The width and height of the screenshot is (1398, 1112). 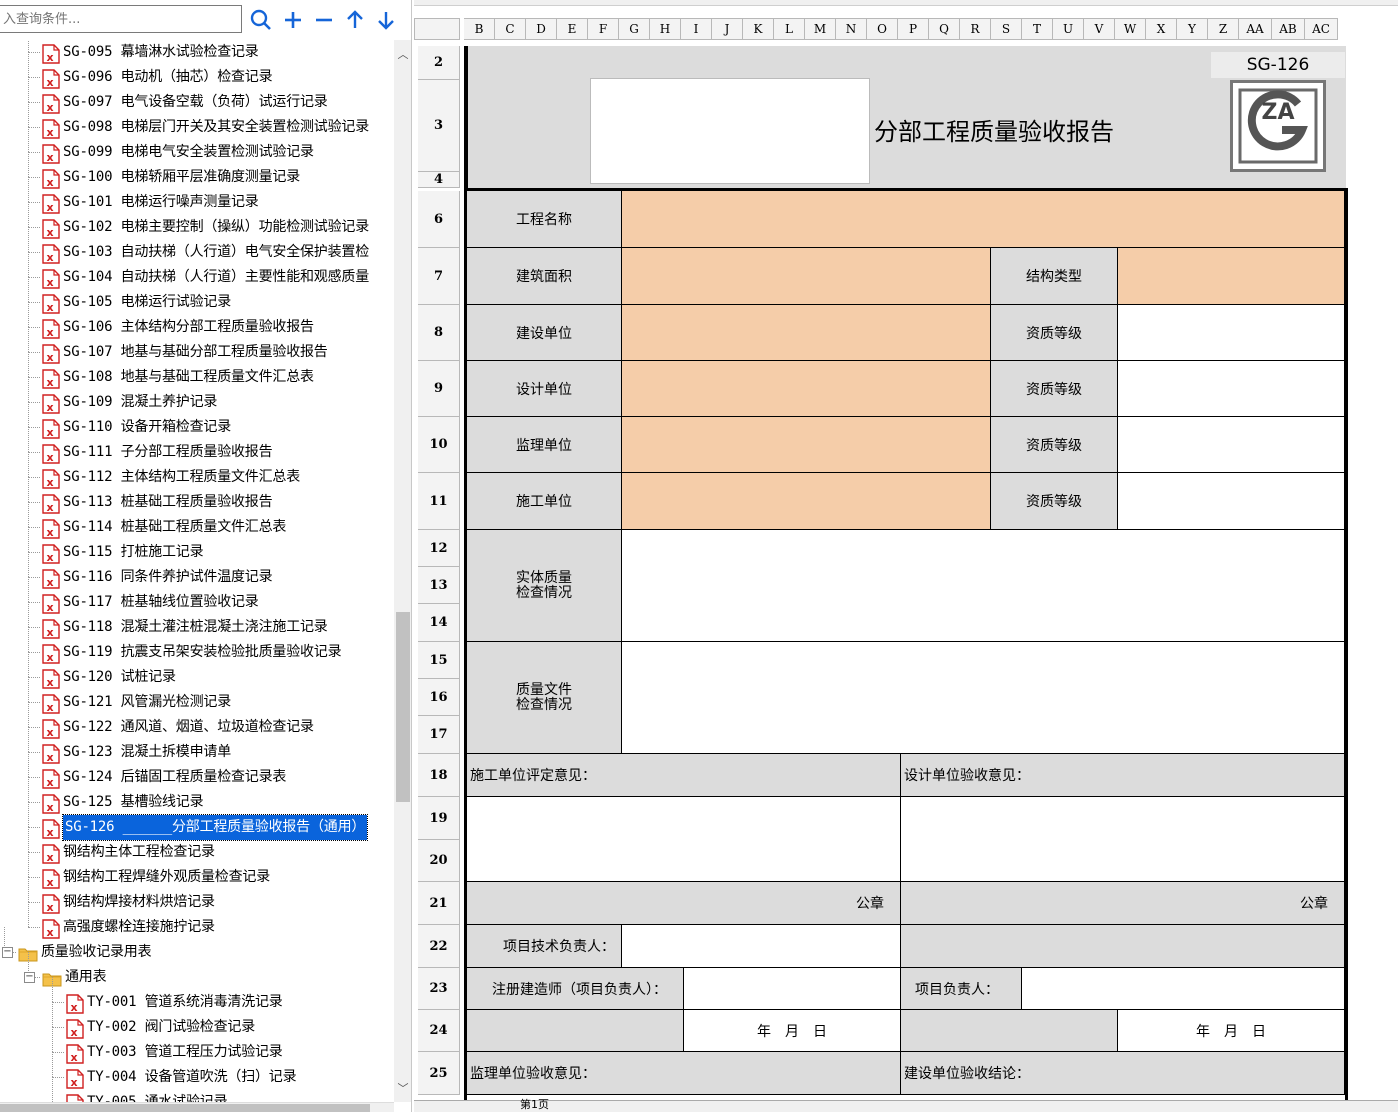 I want to click on row-header: 25, so click(x=439, y=1073).